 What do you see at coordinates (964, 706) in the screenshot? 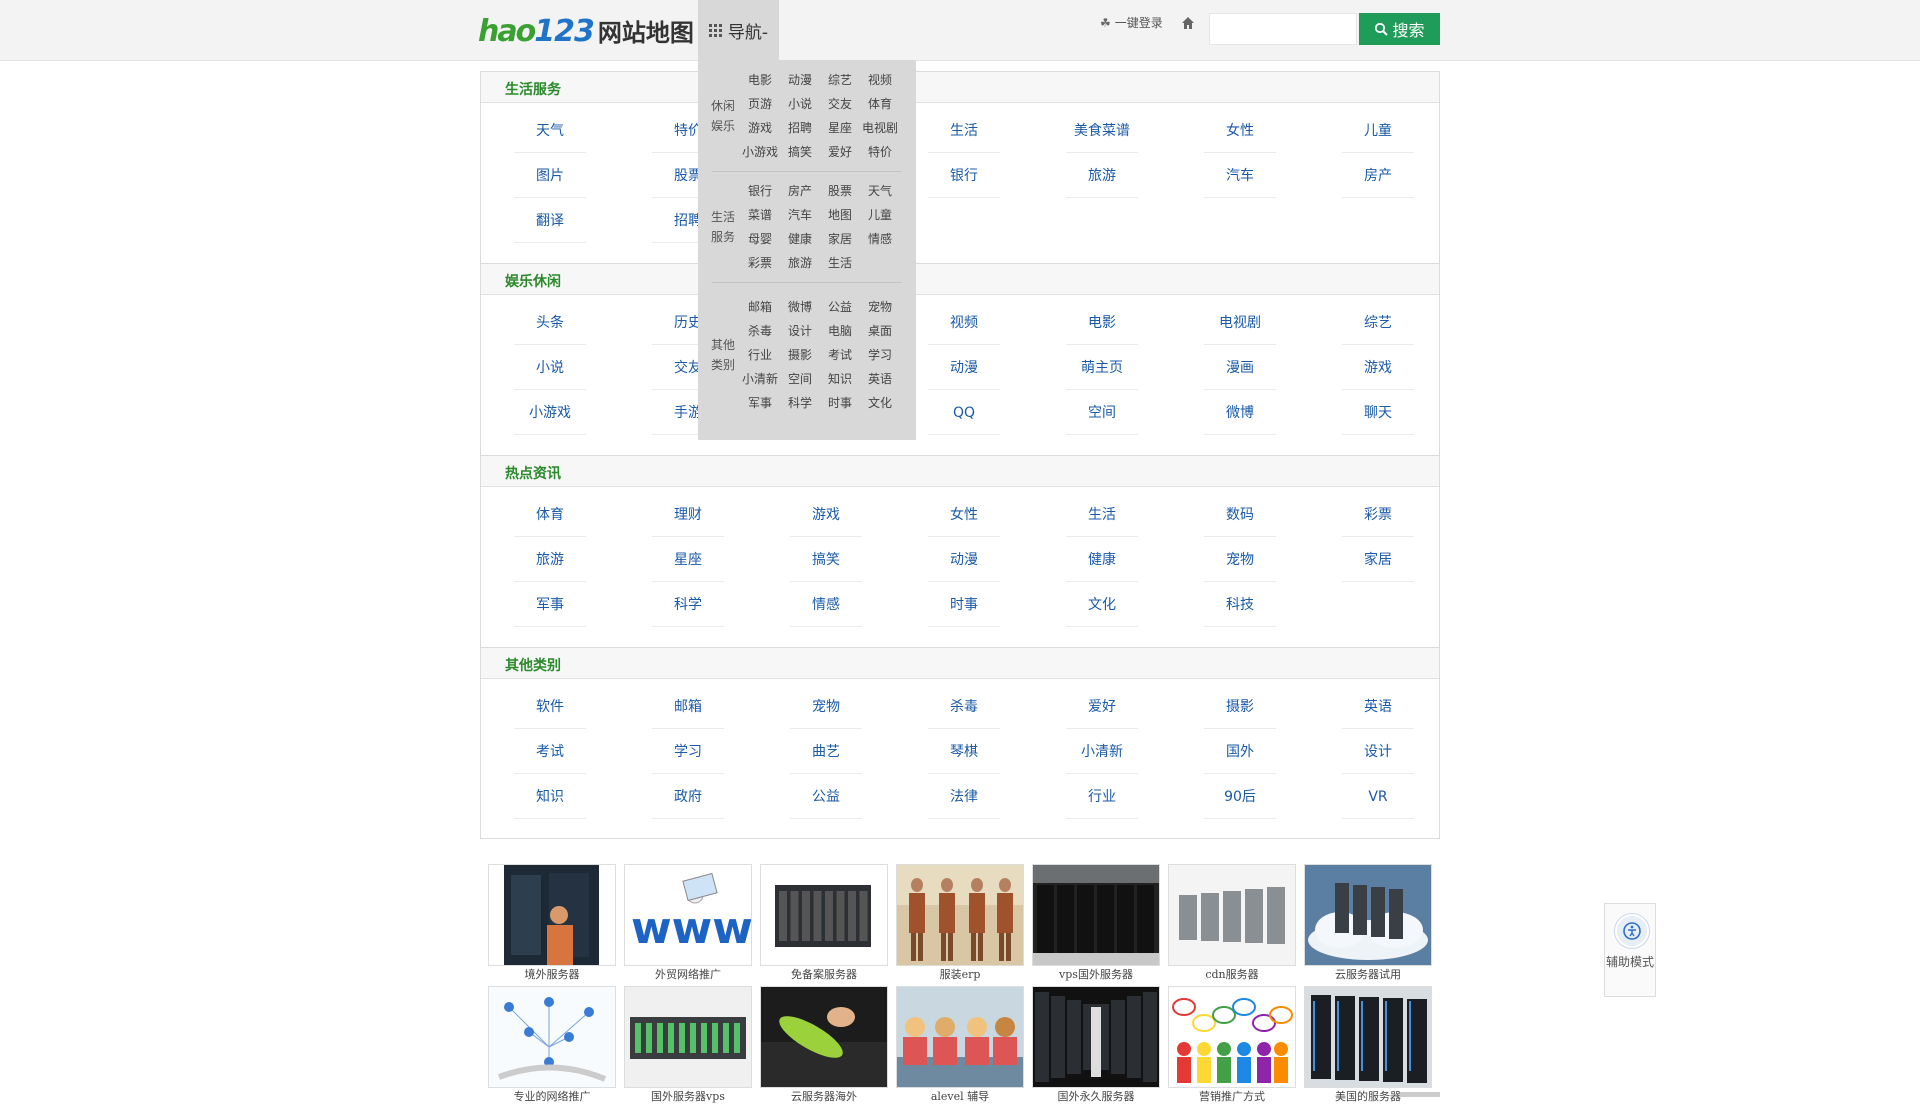
I see `category-link: 杀毒` at bounding box center [964, 706].